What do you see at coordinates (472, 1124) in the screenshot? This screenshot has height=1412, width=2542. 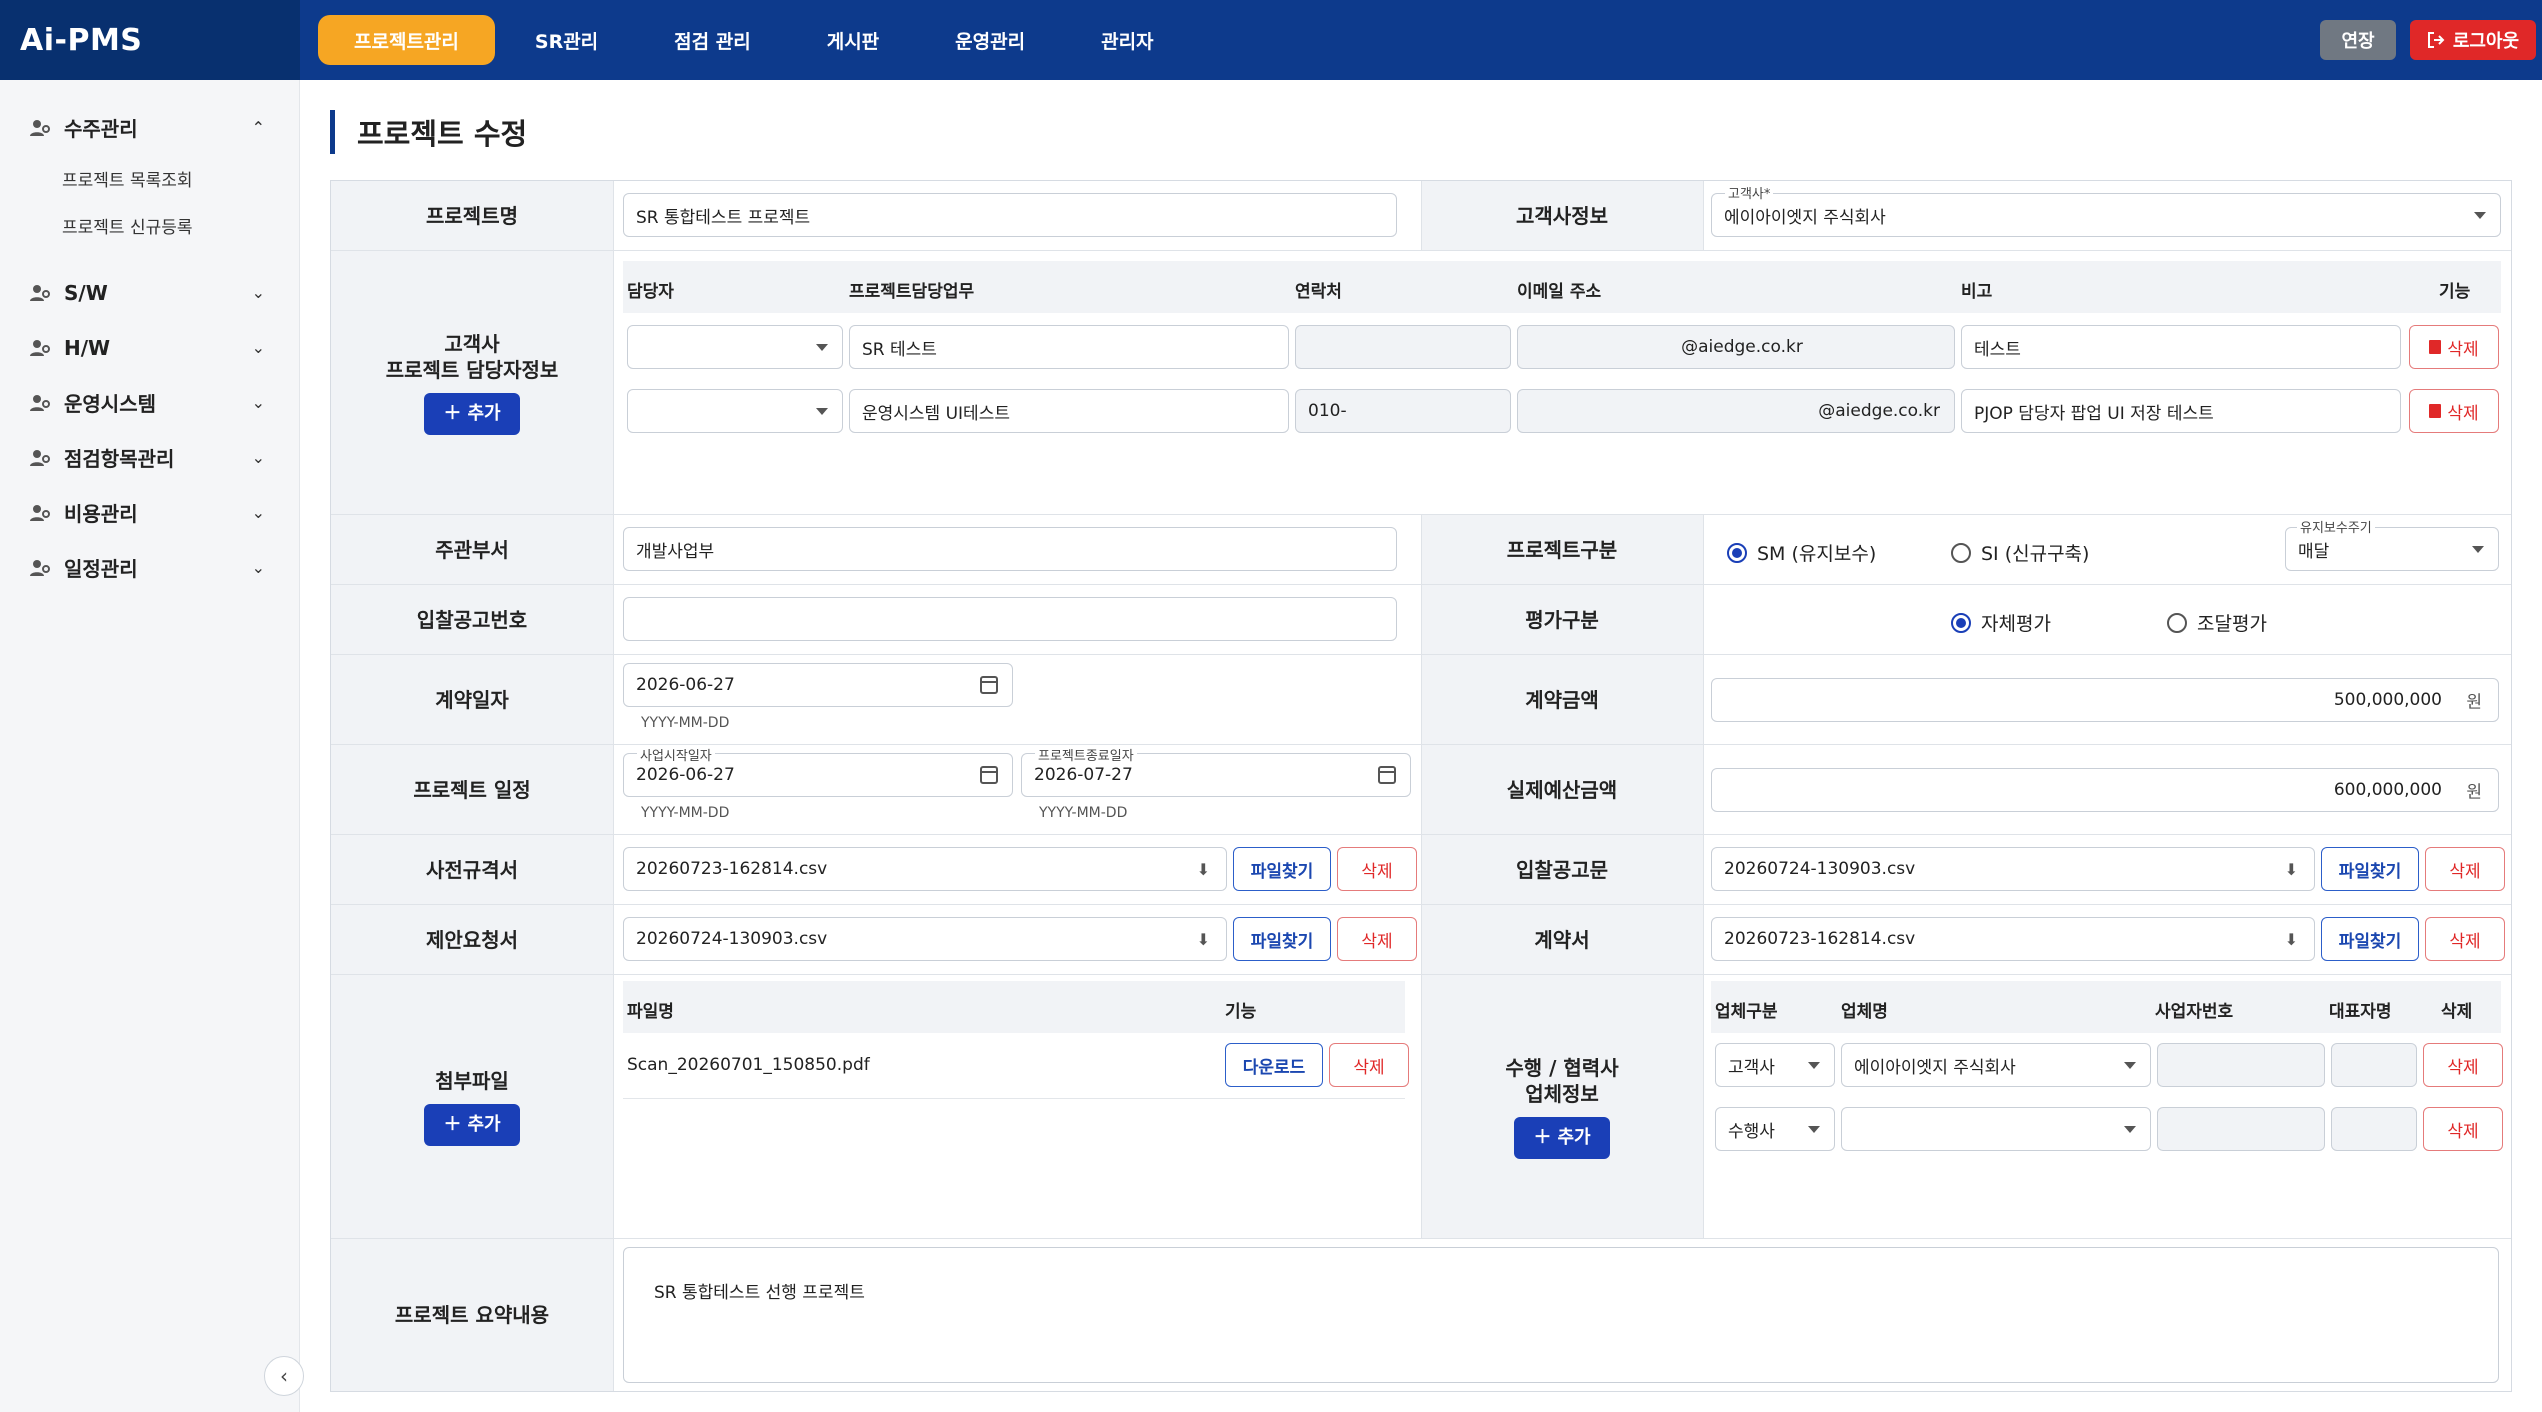 I see `add-attachment-button: ＋ 추가` at bounding box center [472, 1124].